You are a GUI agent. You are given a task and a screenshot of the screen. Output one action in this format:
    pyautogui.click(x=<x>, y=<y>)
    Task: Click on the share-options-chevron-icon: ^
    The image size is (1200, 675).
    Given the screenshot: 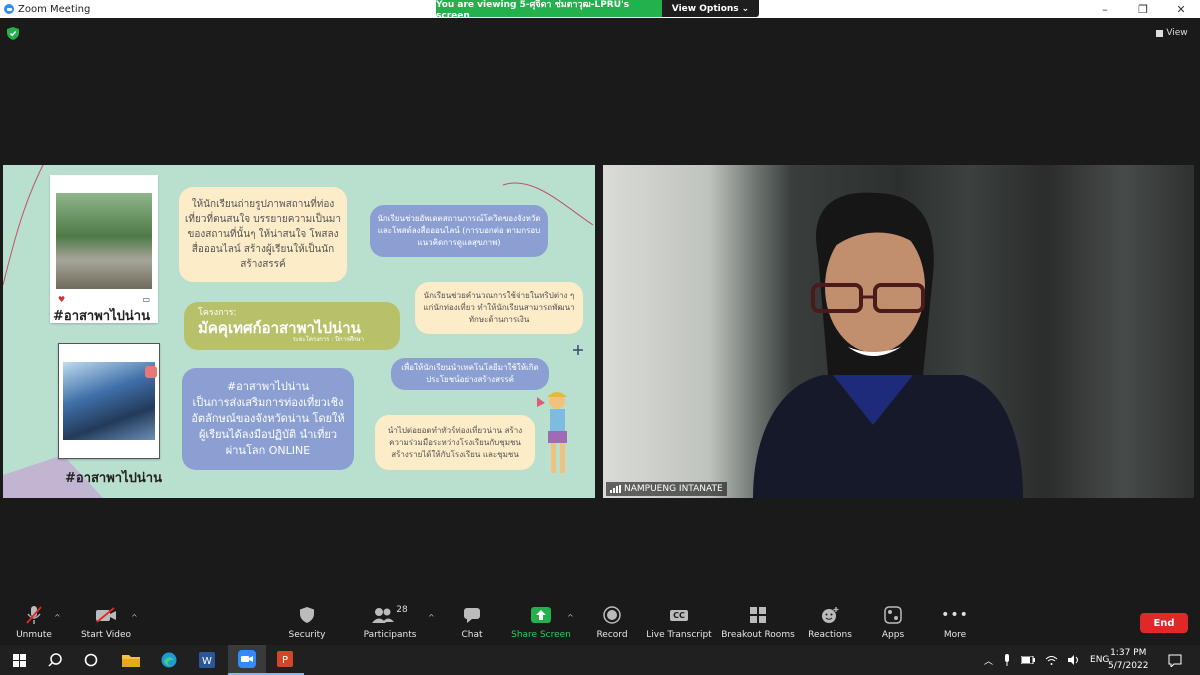 What is the action you would take?
    pyautogui.click(x=570, y=617)
    